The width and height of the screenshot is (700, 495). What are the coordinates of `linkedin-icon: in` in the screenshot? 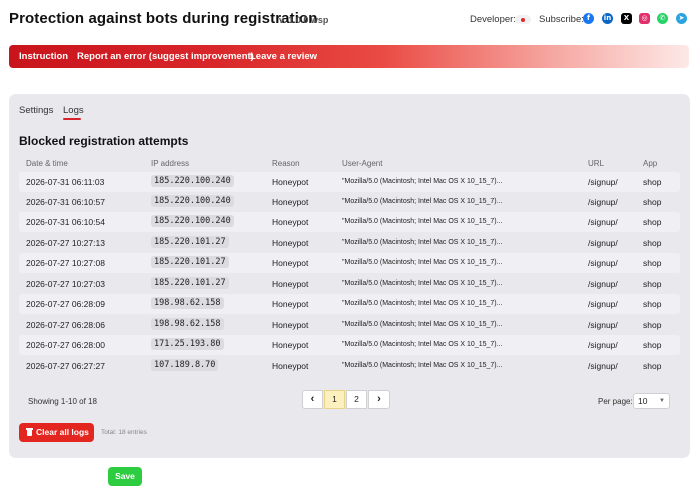 It's located at (607, 18).